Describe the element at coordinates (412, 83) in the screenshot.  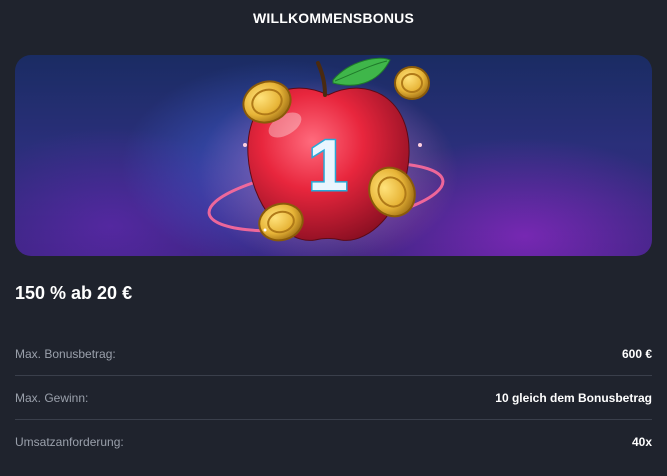
I see `coin-icon` at that location.